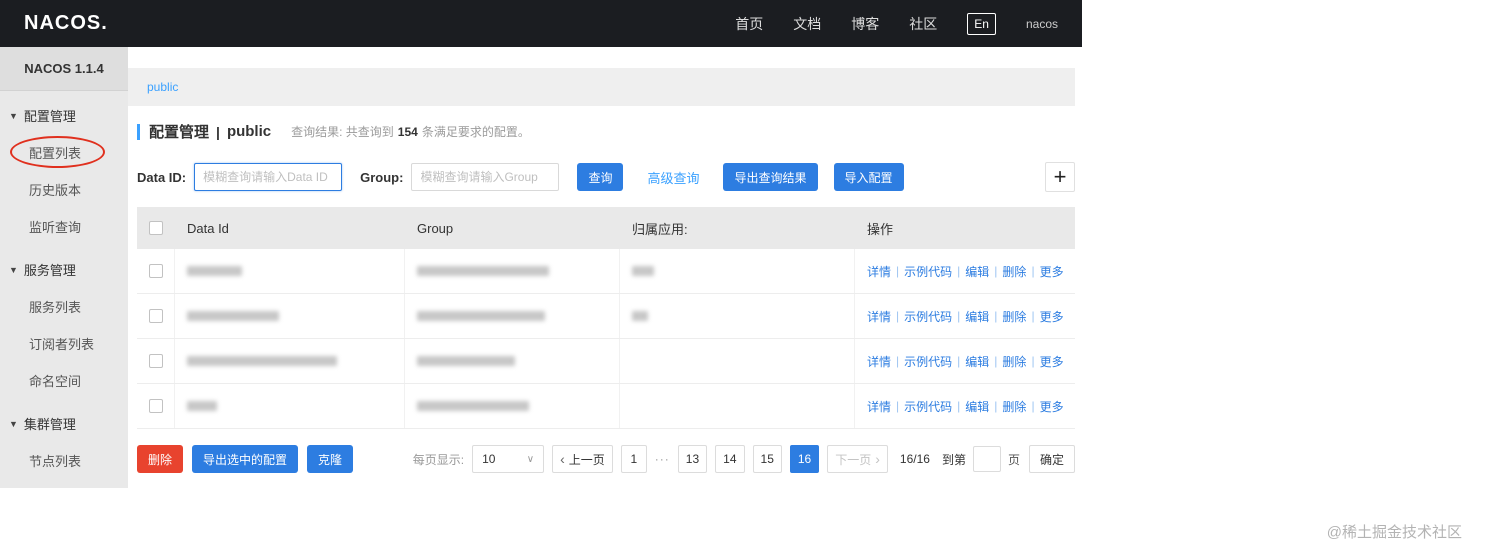  What do you see at coordinates (66, 23) in the screenshot?
I see `nacos-logo: NACOS.` at bounding box center [66, 23].